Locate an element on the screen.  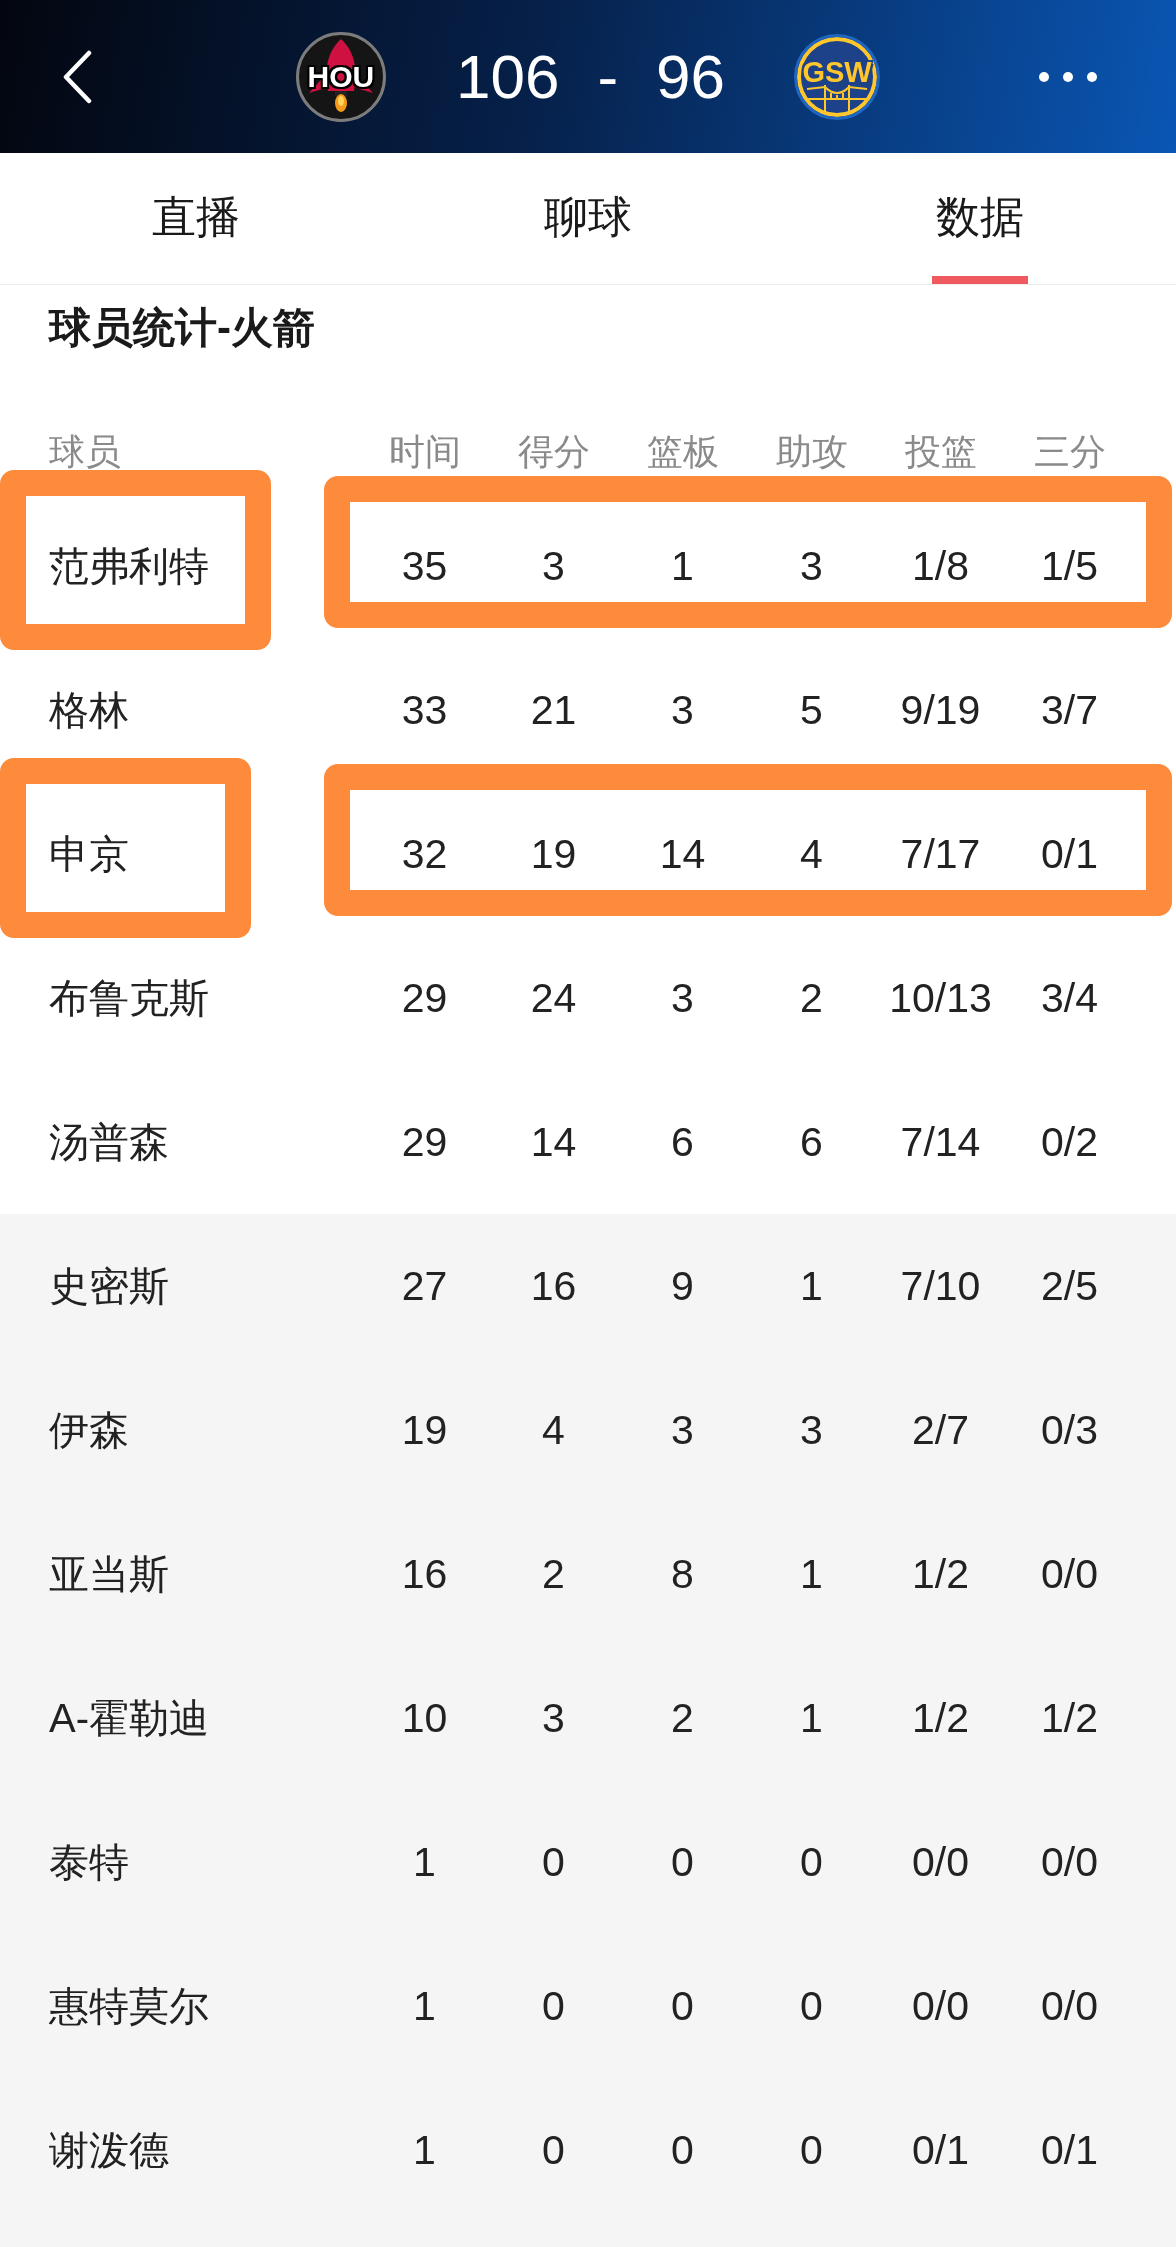
player-name: 范弗利特 is located at coordinates (129, 566).